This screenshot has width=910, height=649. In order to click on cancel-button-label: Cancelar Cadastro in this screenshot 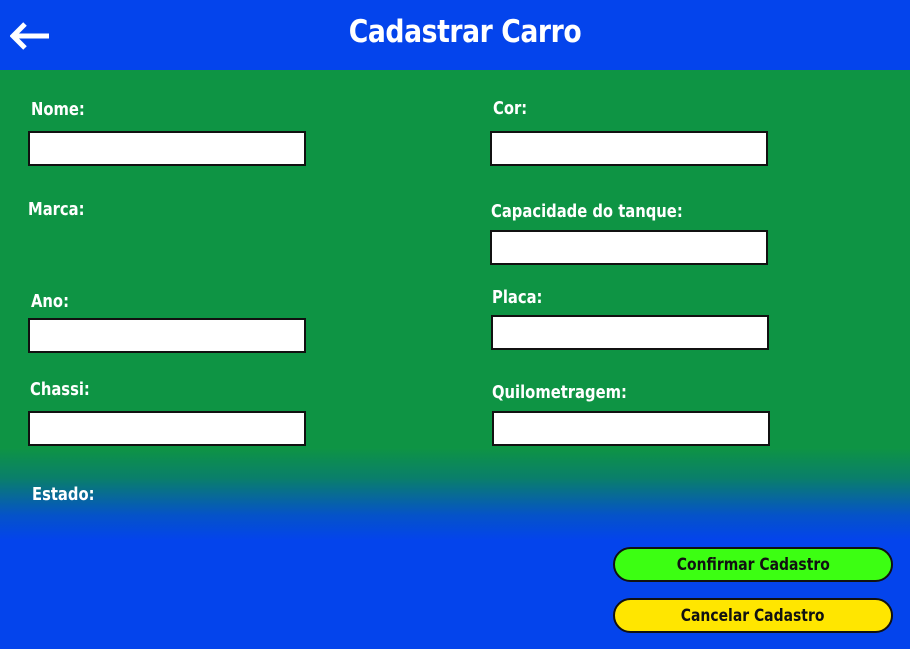, I will do `click(753, 615)`.